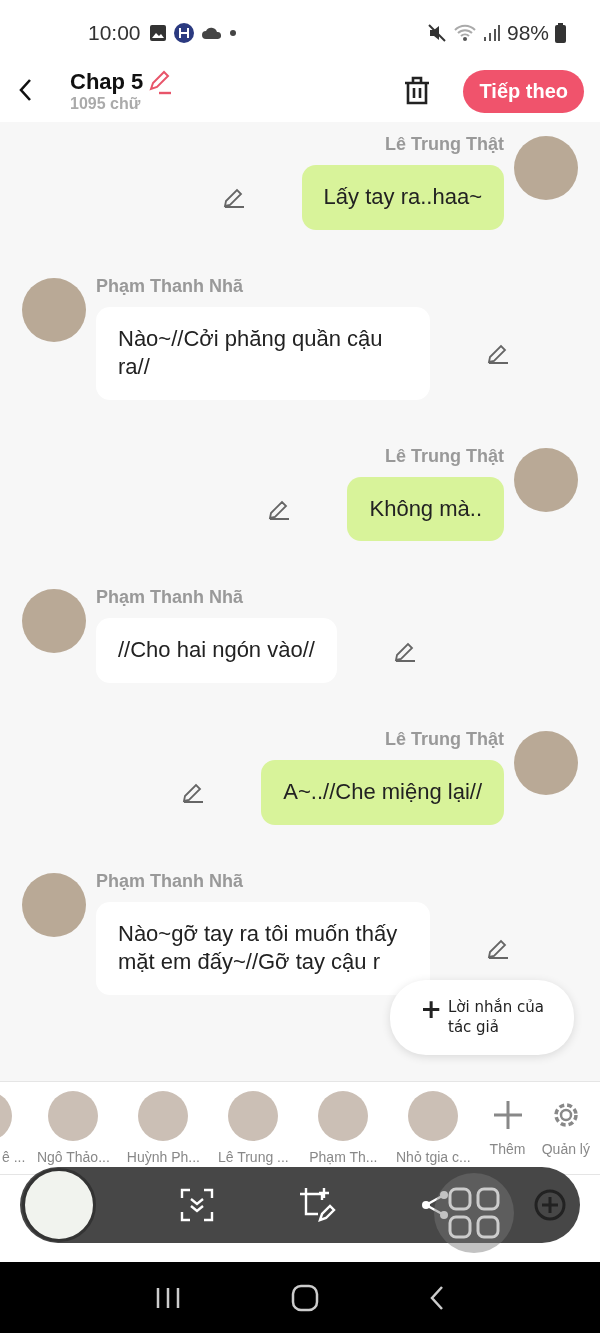 The image size is (600, 1333). I want to click on add-character-button: Thêm, so click(507, 1128).